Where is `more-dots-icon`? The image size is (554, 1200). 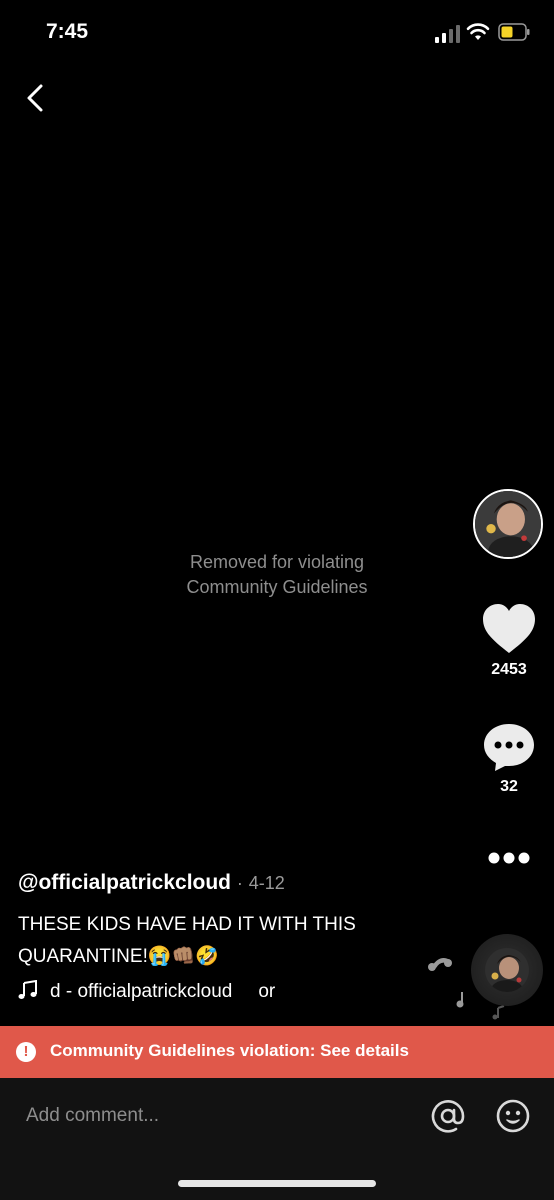
more-dots-icon is located at coordinates (509, 858).